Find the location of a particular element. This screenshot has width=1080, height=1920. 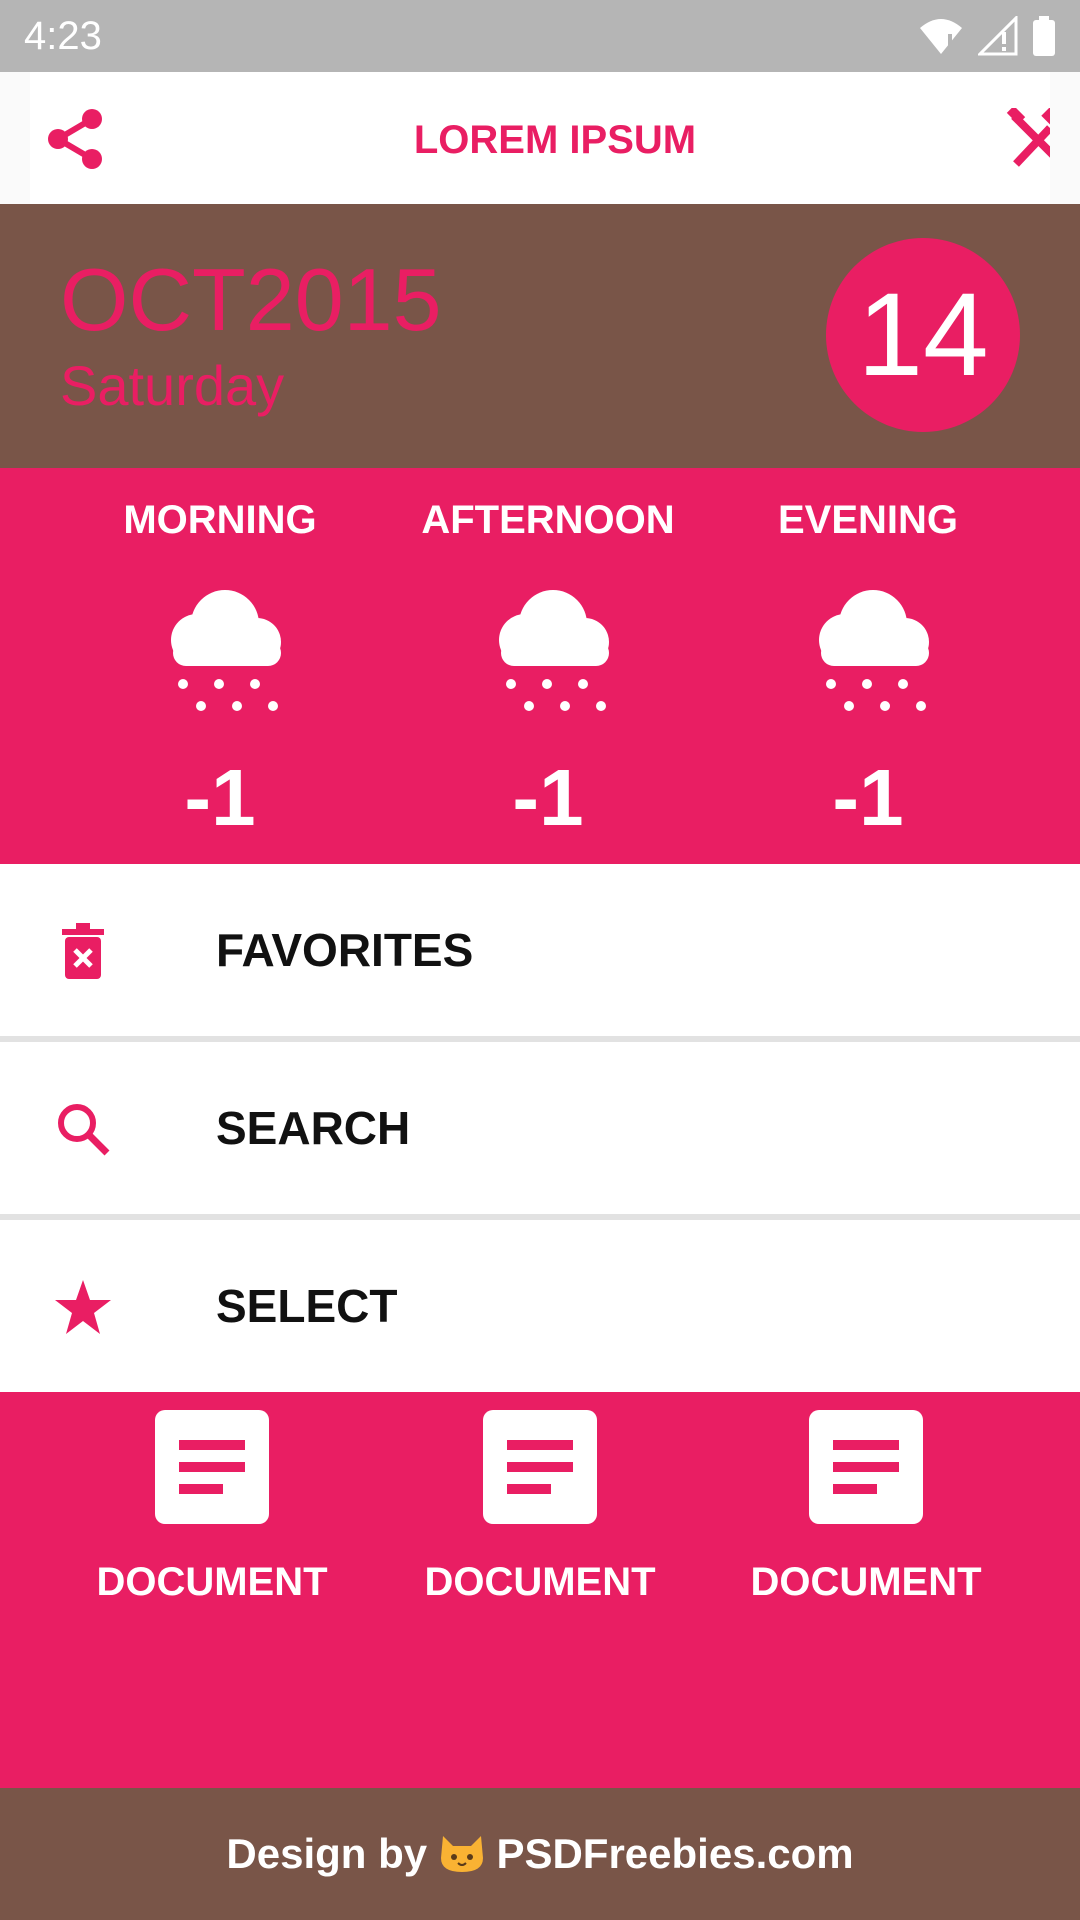

weather-label: EVENING is located at coordinates (868, 520).